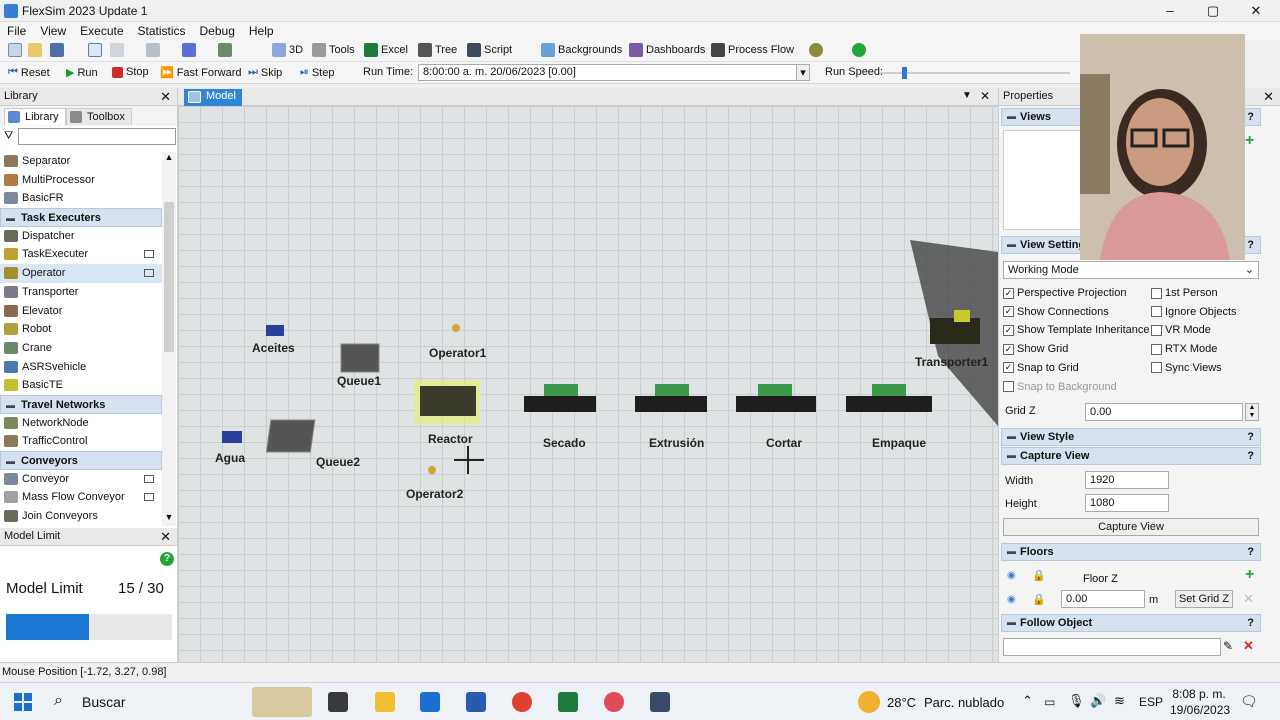 Image resolution: width=1280 pixels, height=720 pixels. What do you see at coordinates (901, 702) in the screenshot?
I see `weather-temp: 28°C` at bounding box center [901, 702].